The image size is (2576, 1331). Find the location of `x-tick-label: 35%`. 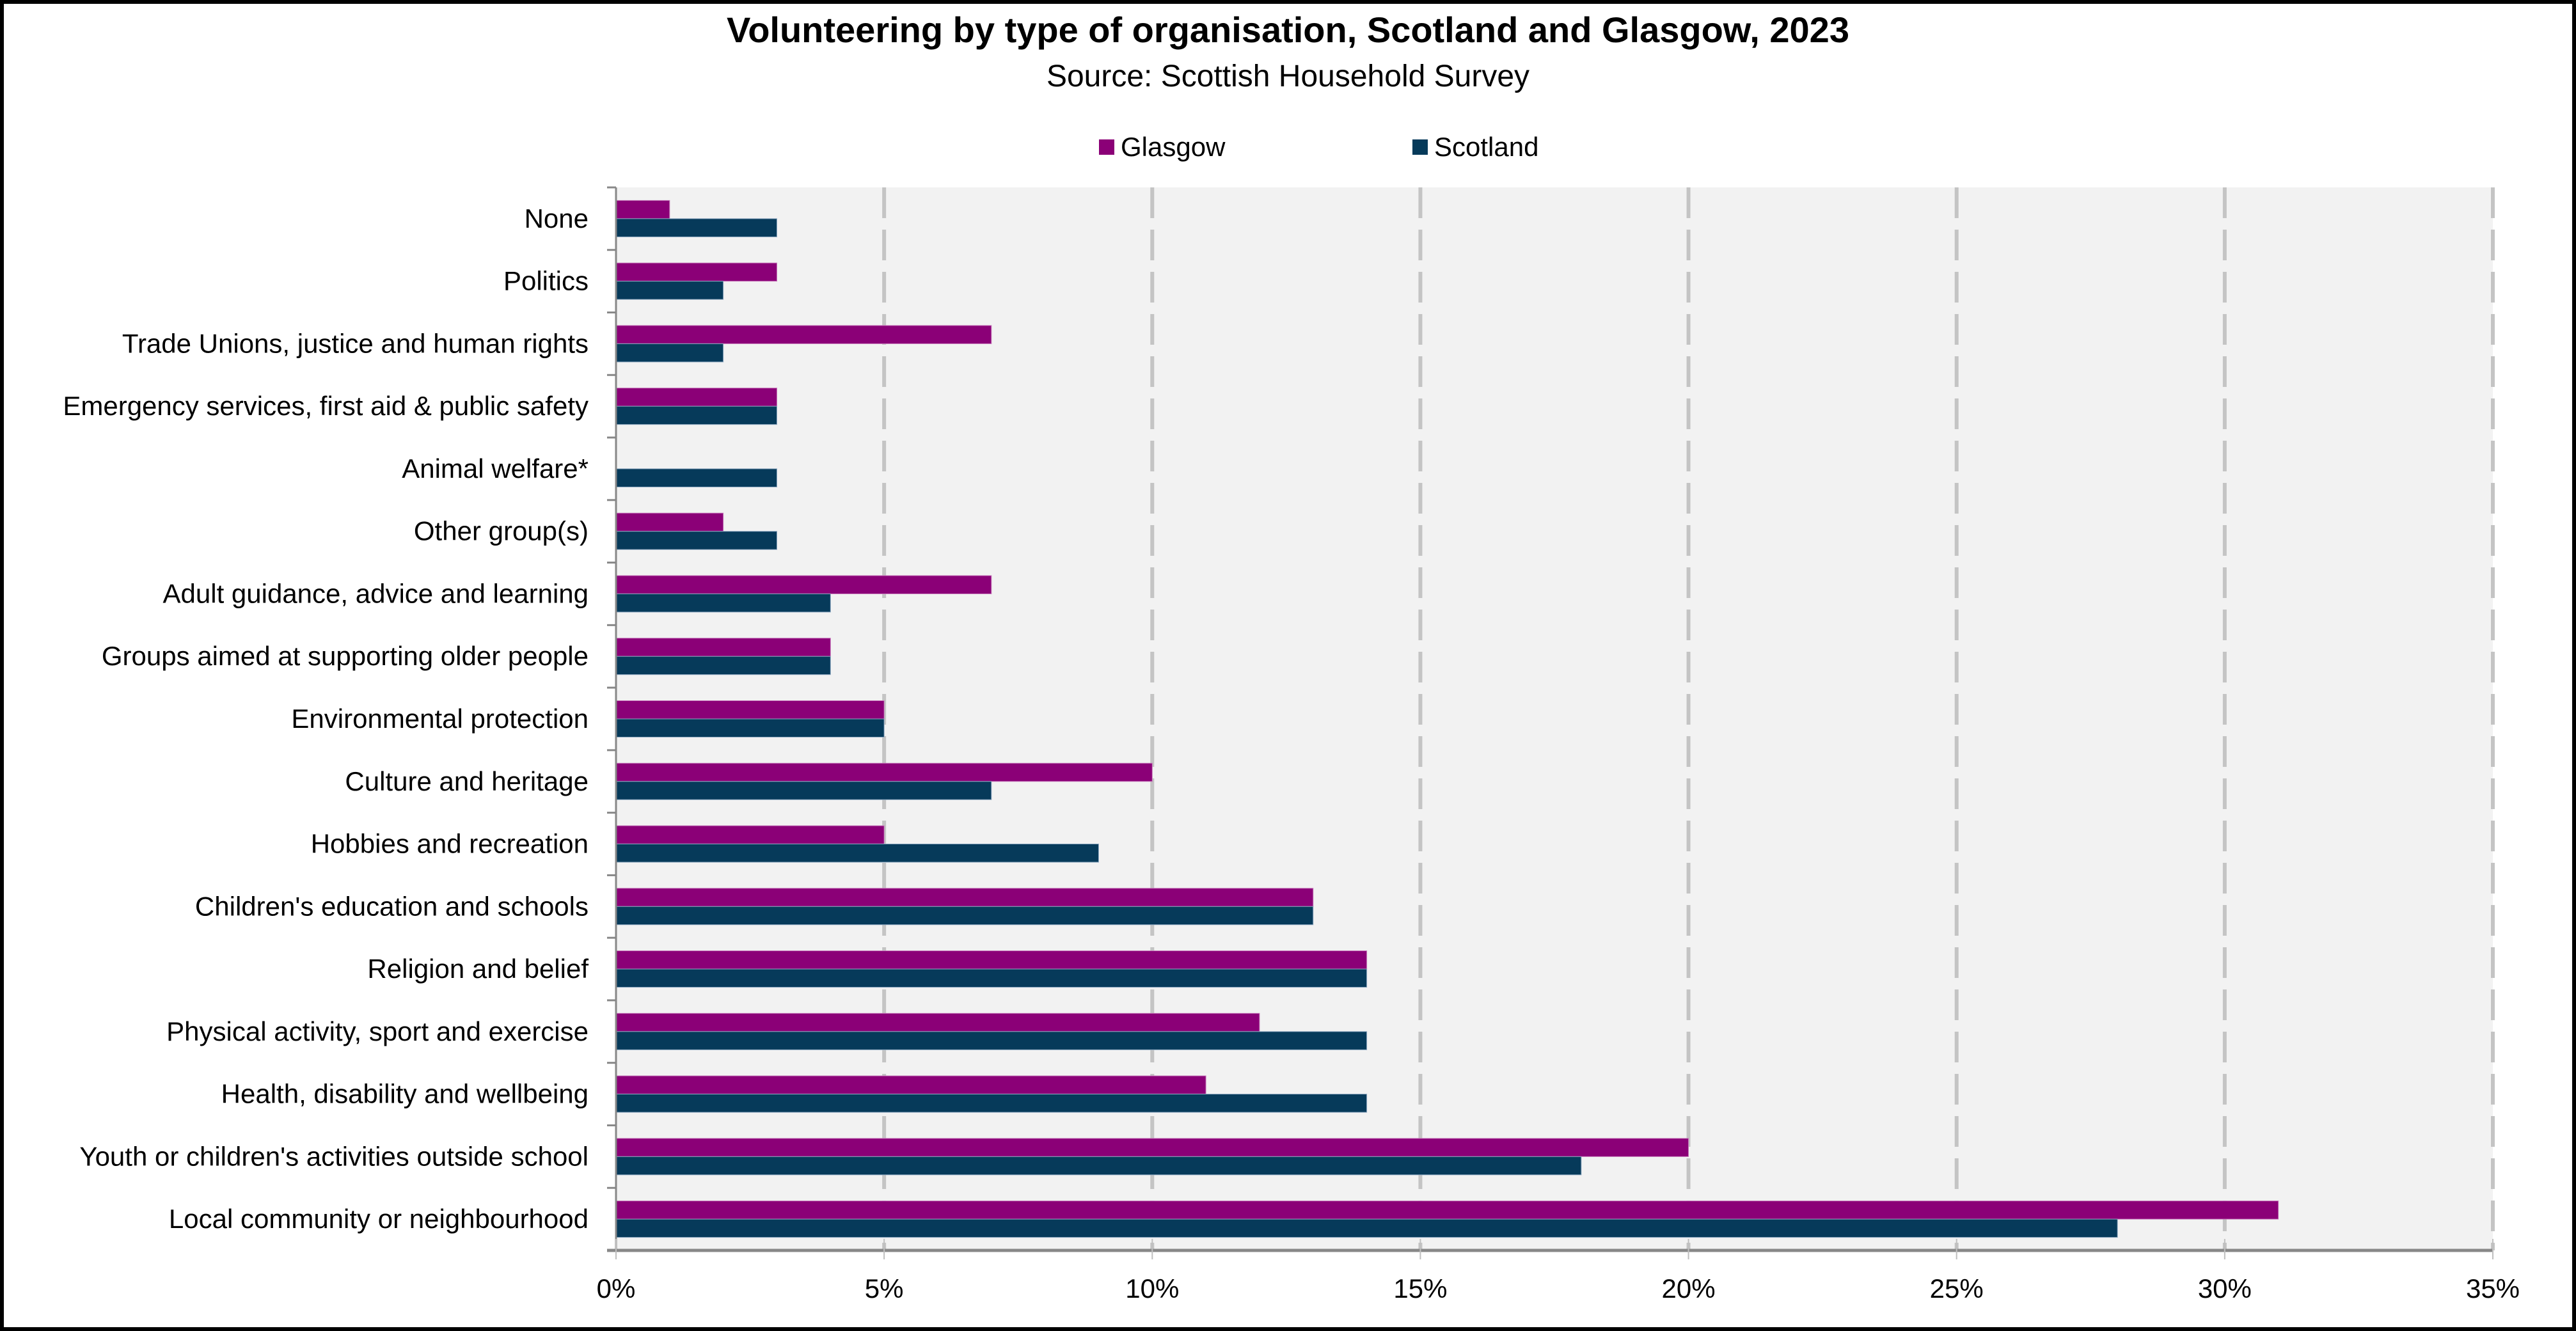

x-tick-label: 35% is located at coordinates (2493, 1288).